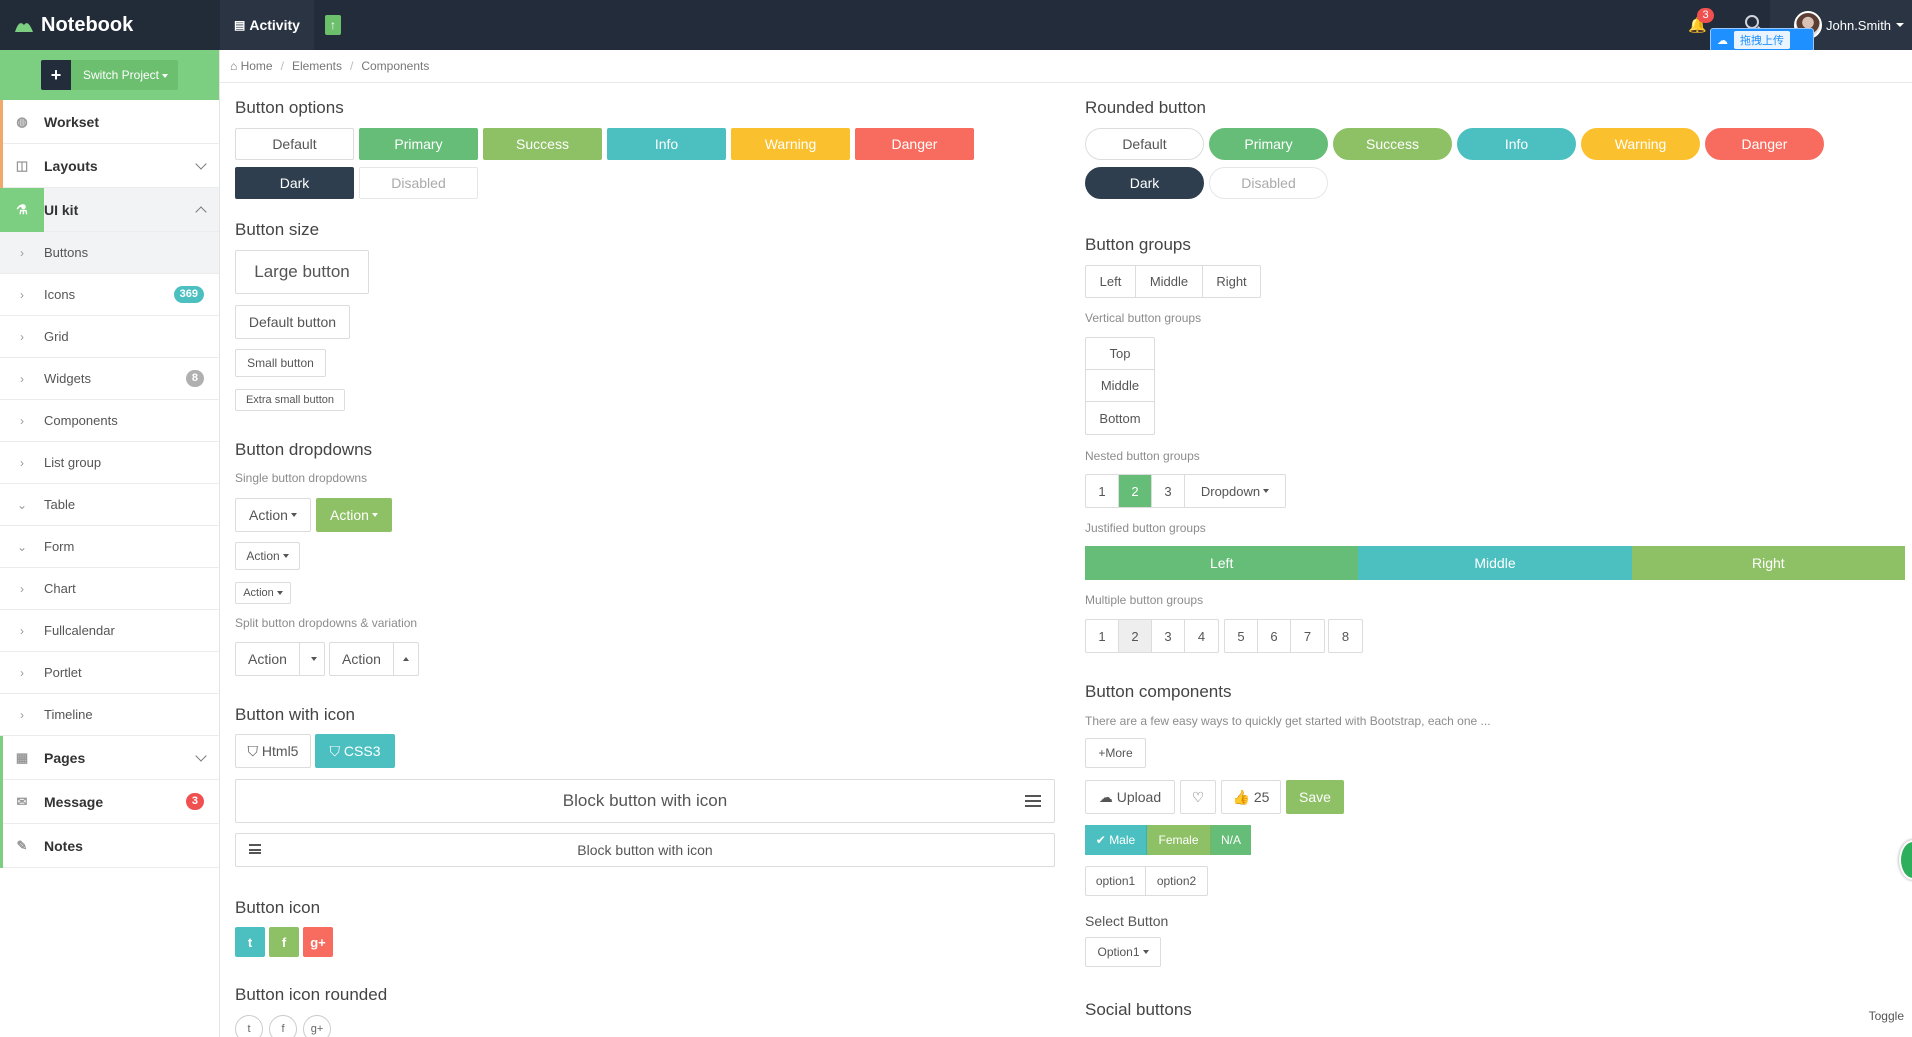 This screenshot has width=1912, height=1037. I want to click on info-button: Info, so click(666, 144).